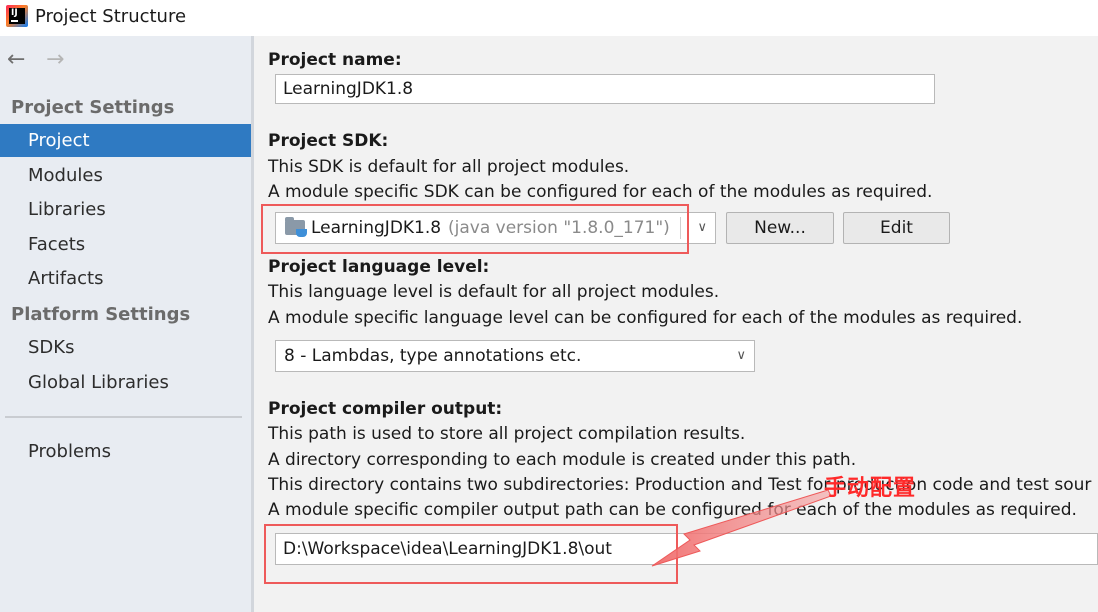 The image size is (1098, 612). I want to click on project-name-label: Project name:, so click(335, 60).